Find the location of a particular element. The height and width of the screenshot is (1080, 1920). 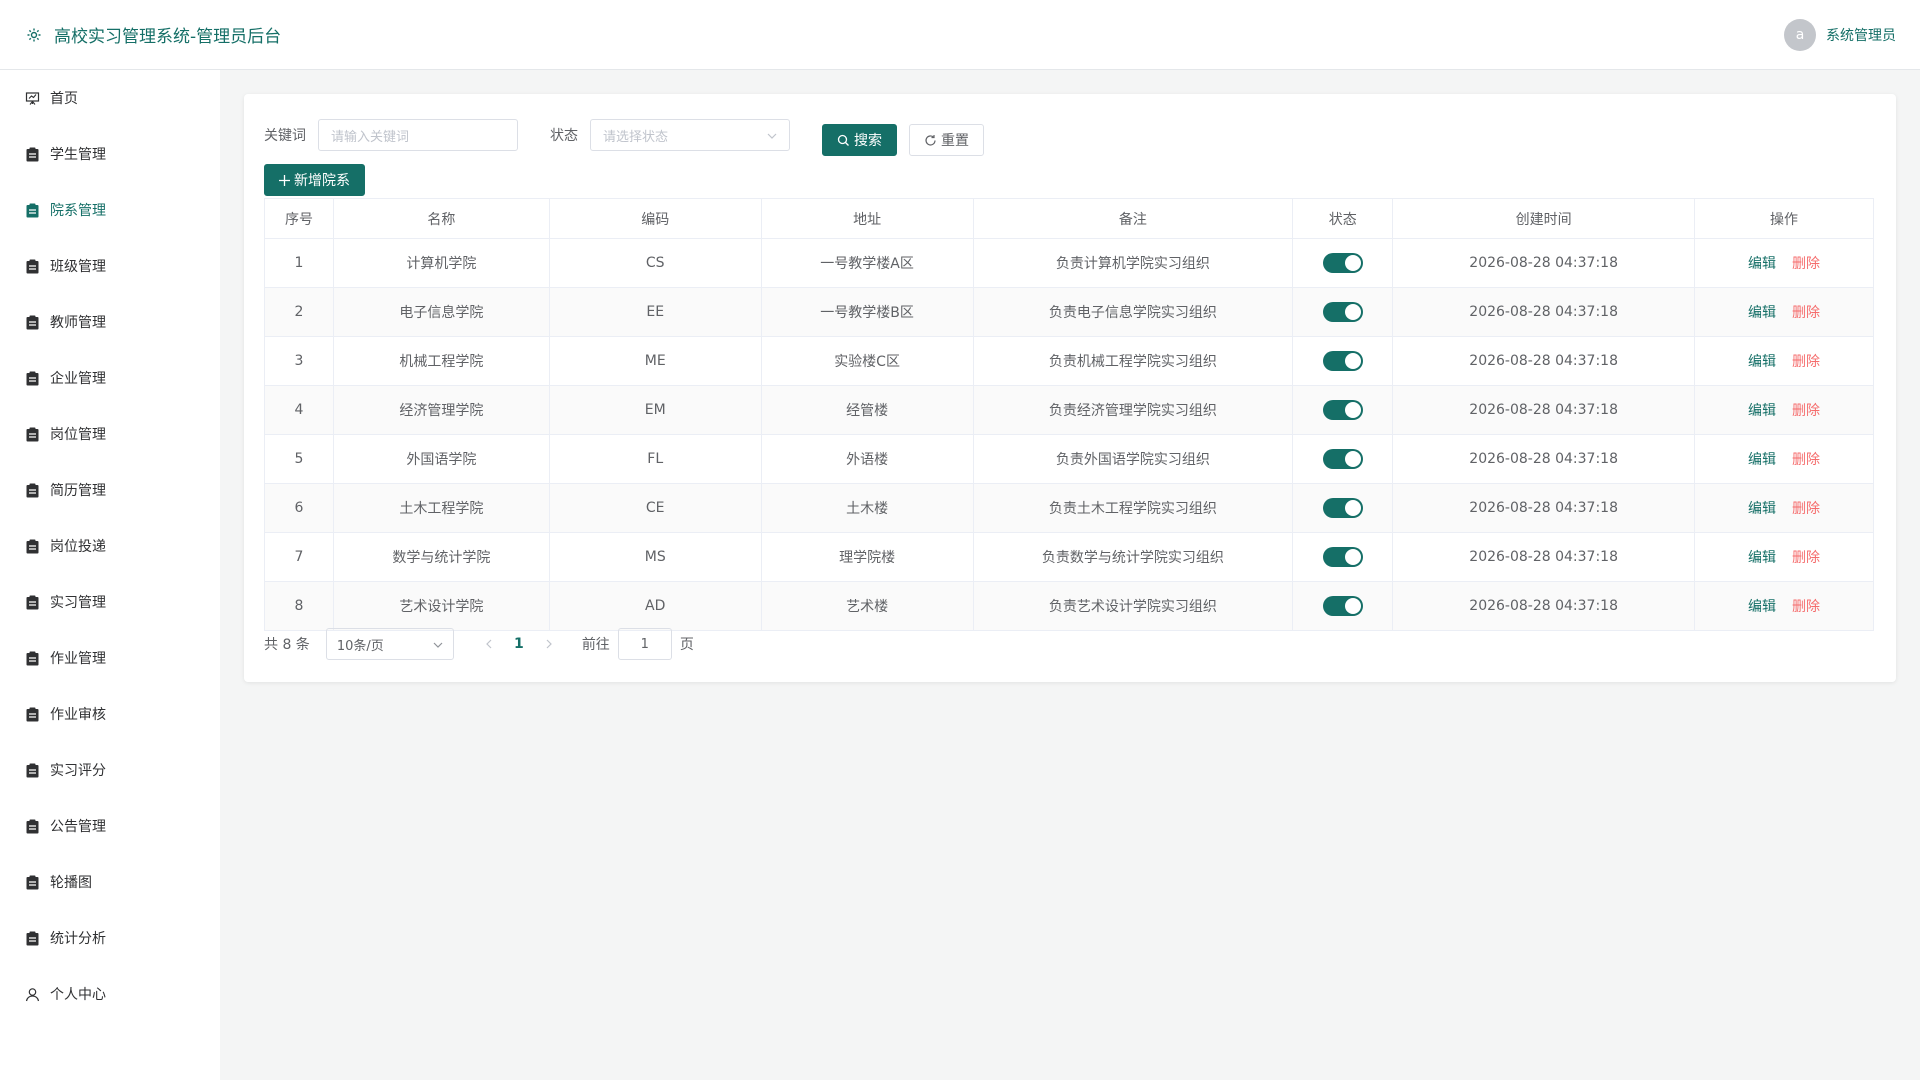

column-header: 操作 is located at coordinates (1784, 218).